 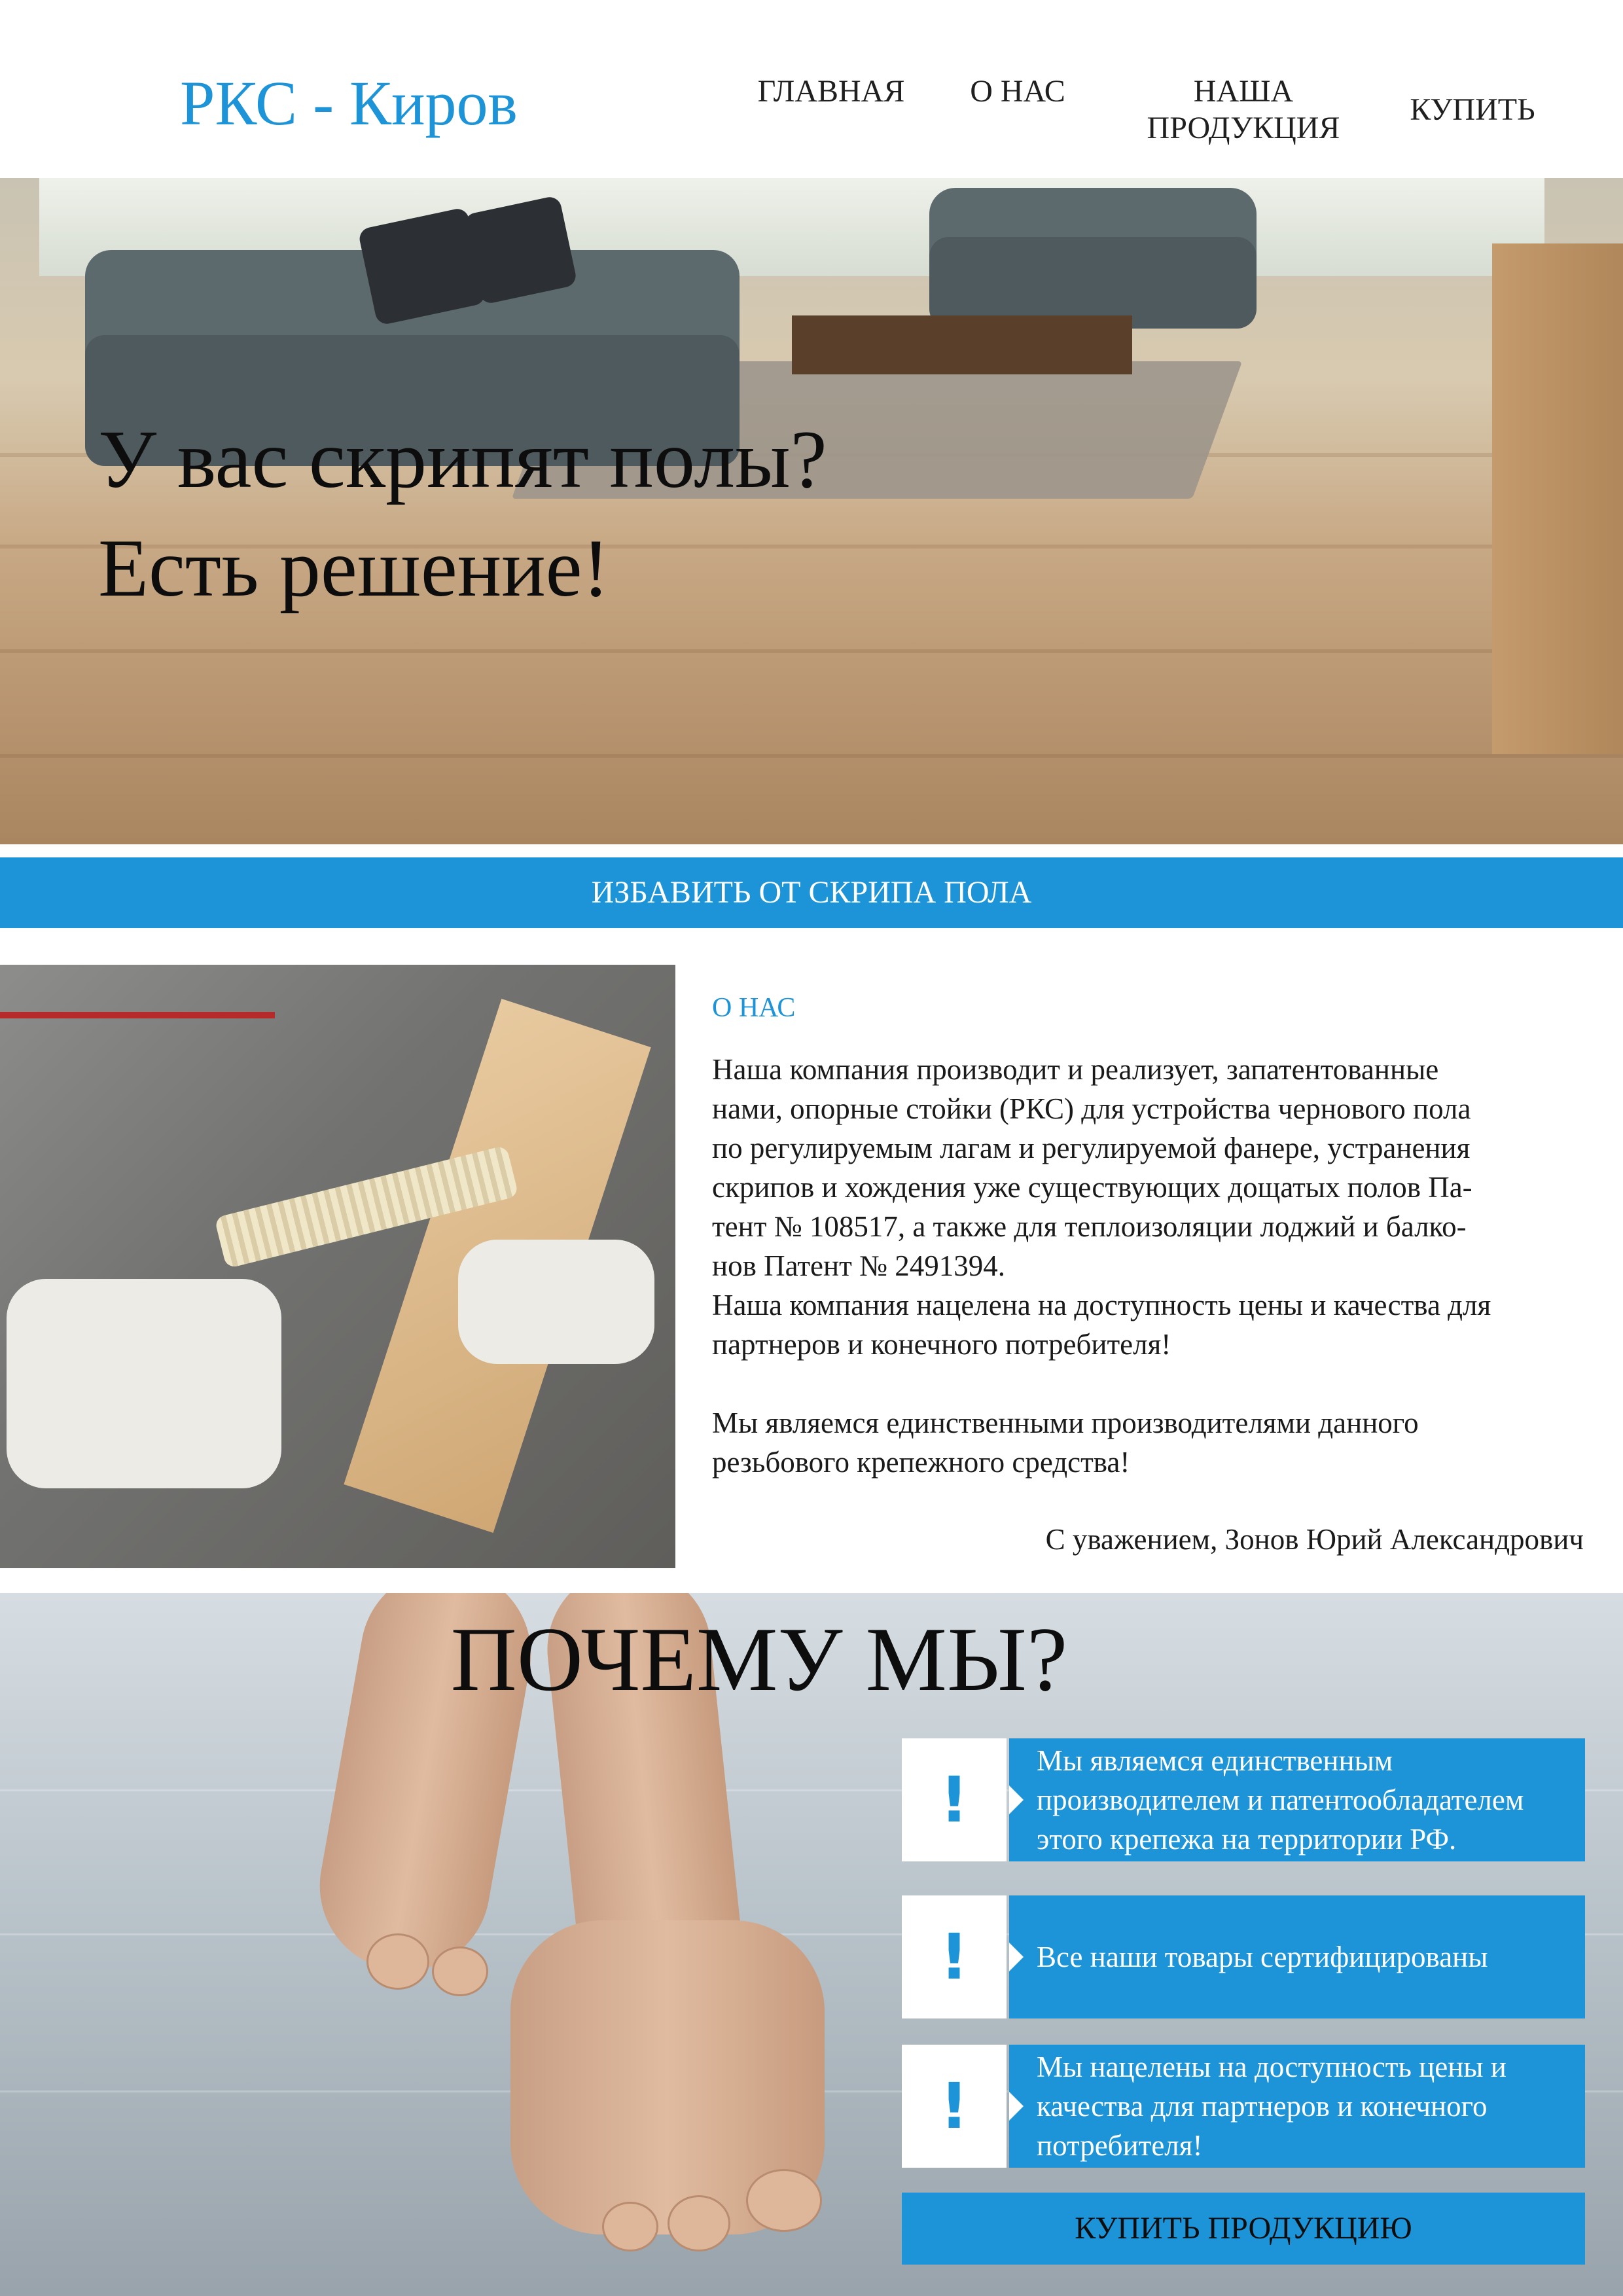 What do you see at coordinates (1472, 110) in the screenshot?
I see `nav-item-buy: КУПИТЬ` at bounding box center [1472, 110].